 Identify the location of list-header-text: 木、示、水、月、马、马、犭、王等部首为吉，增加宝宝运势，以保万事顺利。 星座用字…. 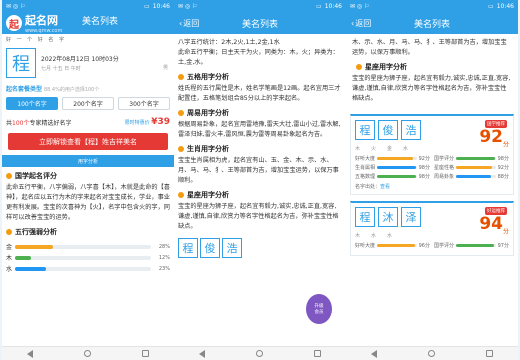
(432, 71).